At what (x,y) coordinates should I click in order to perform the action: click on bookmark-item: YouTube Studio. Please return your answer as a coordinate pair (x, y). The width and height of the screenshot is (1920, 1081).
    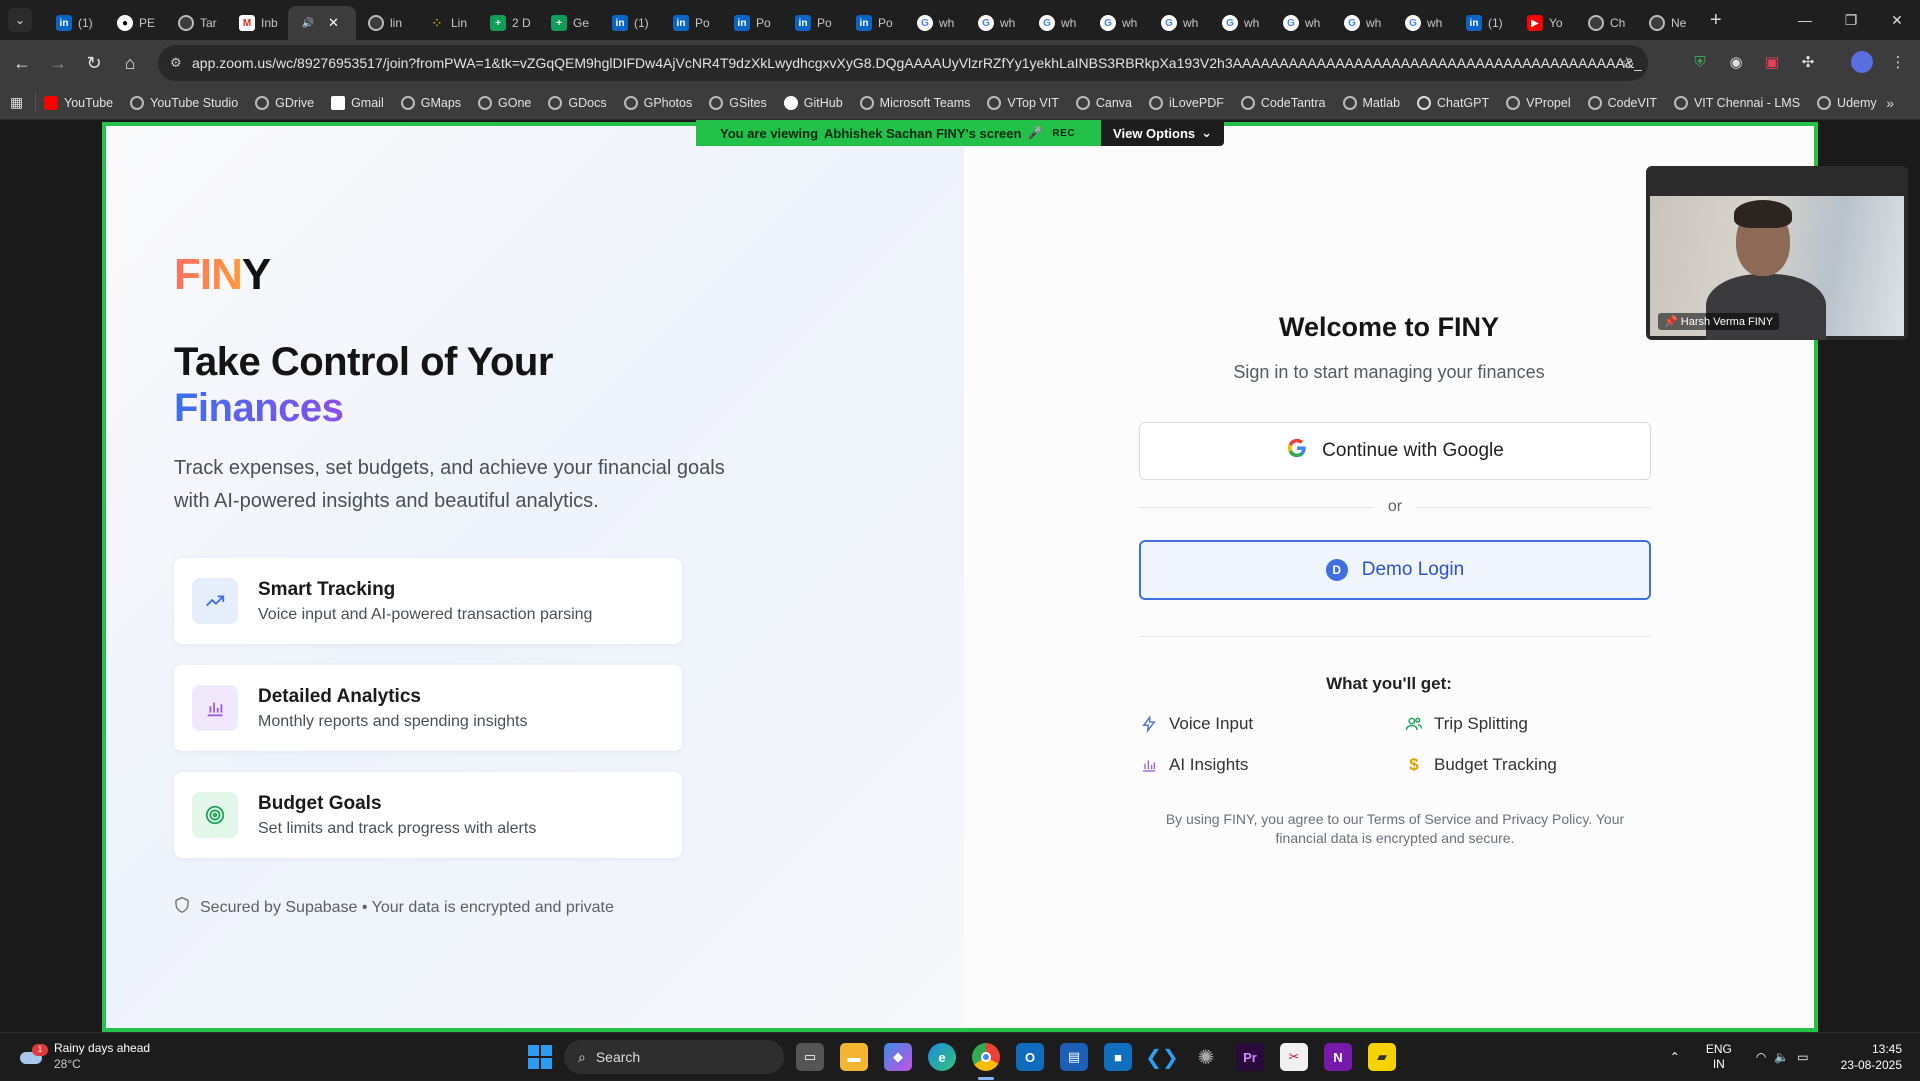
    Looking at the image, I should click on (184, 102).